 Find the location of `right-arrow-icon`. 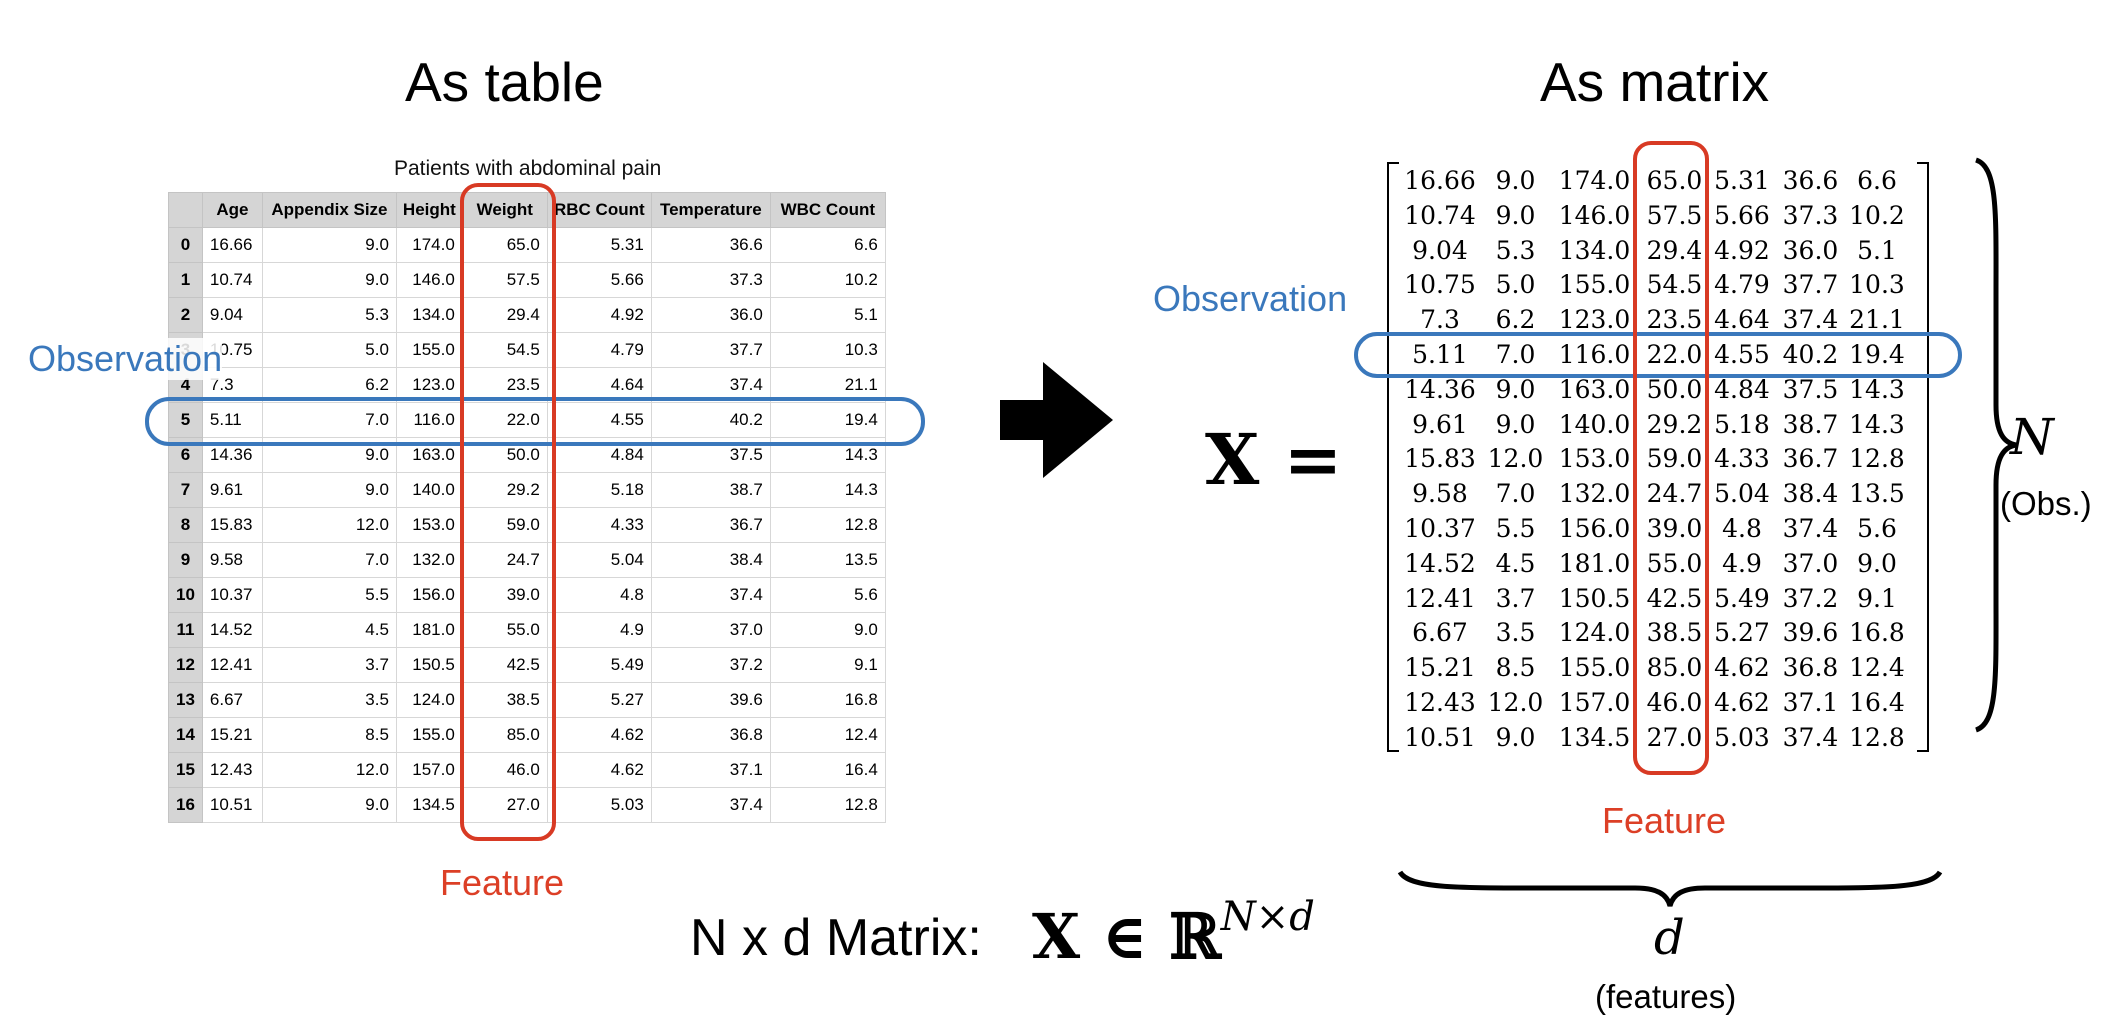

right-arrow-icon is located at coordinates (1056, 420).